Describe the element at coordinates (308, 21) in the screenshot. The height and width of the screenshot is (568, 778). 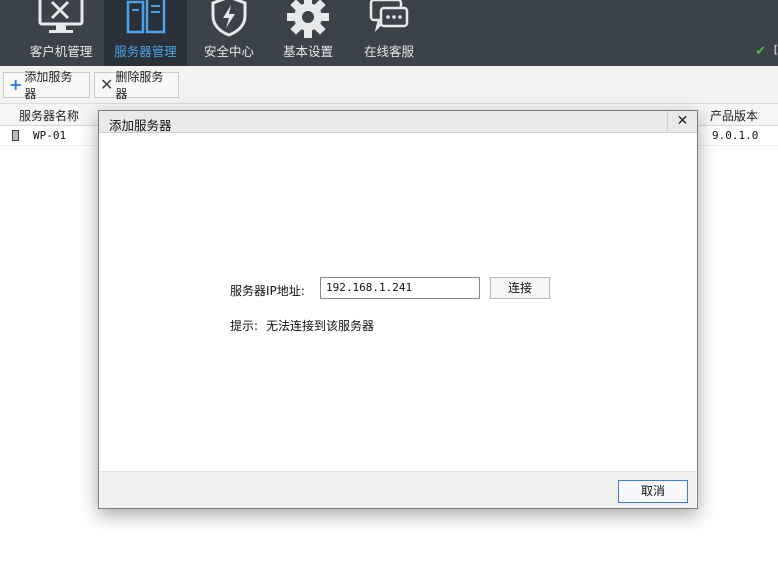
I see `gear-icon` at that location.